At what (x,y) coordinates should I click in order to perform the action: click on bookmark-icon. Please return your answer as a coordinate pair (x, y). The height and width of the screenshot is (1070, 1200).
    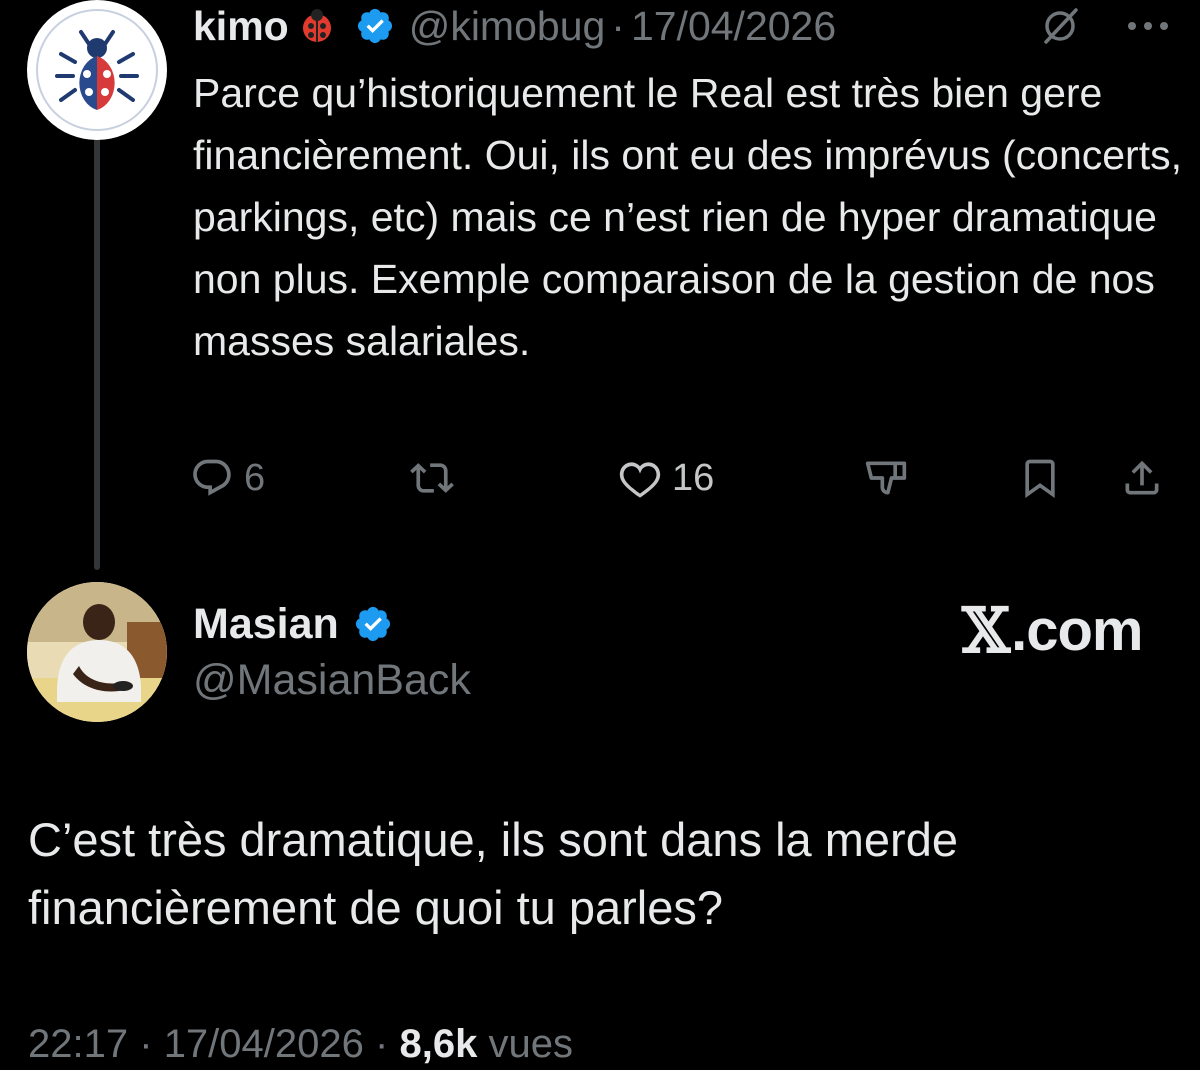
    Looking at the image, I should click on (1040, 479).